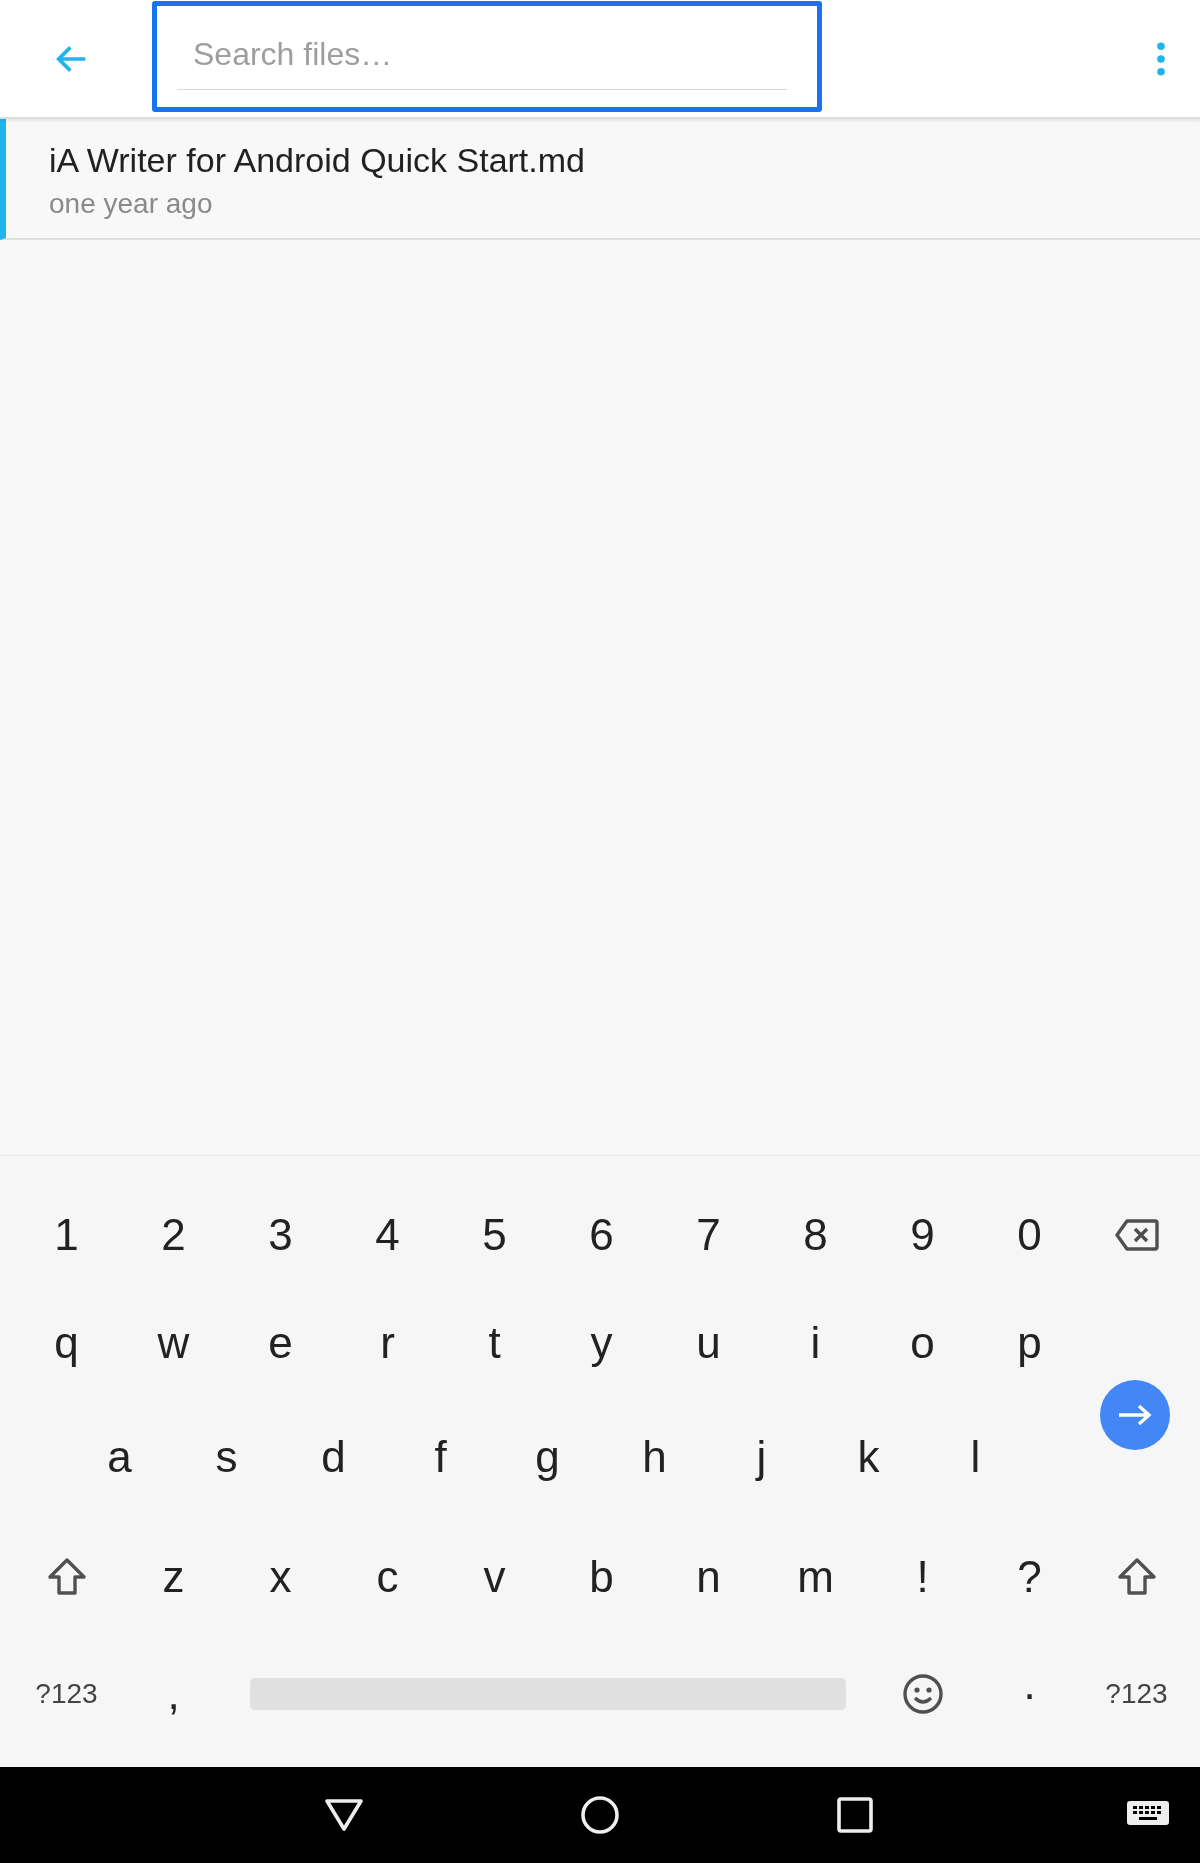  Describe the element at coordinates (922, 1235) in the screenshot. I see `key: 9` at that location.